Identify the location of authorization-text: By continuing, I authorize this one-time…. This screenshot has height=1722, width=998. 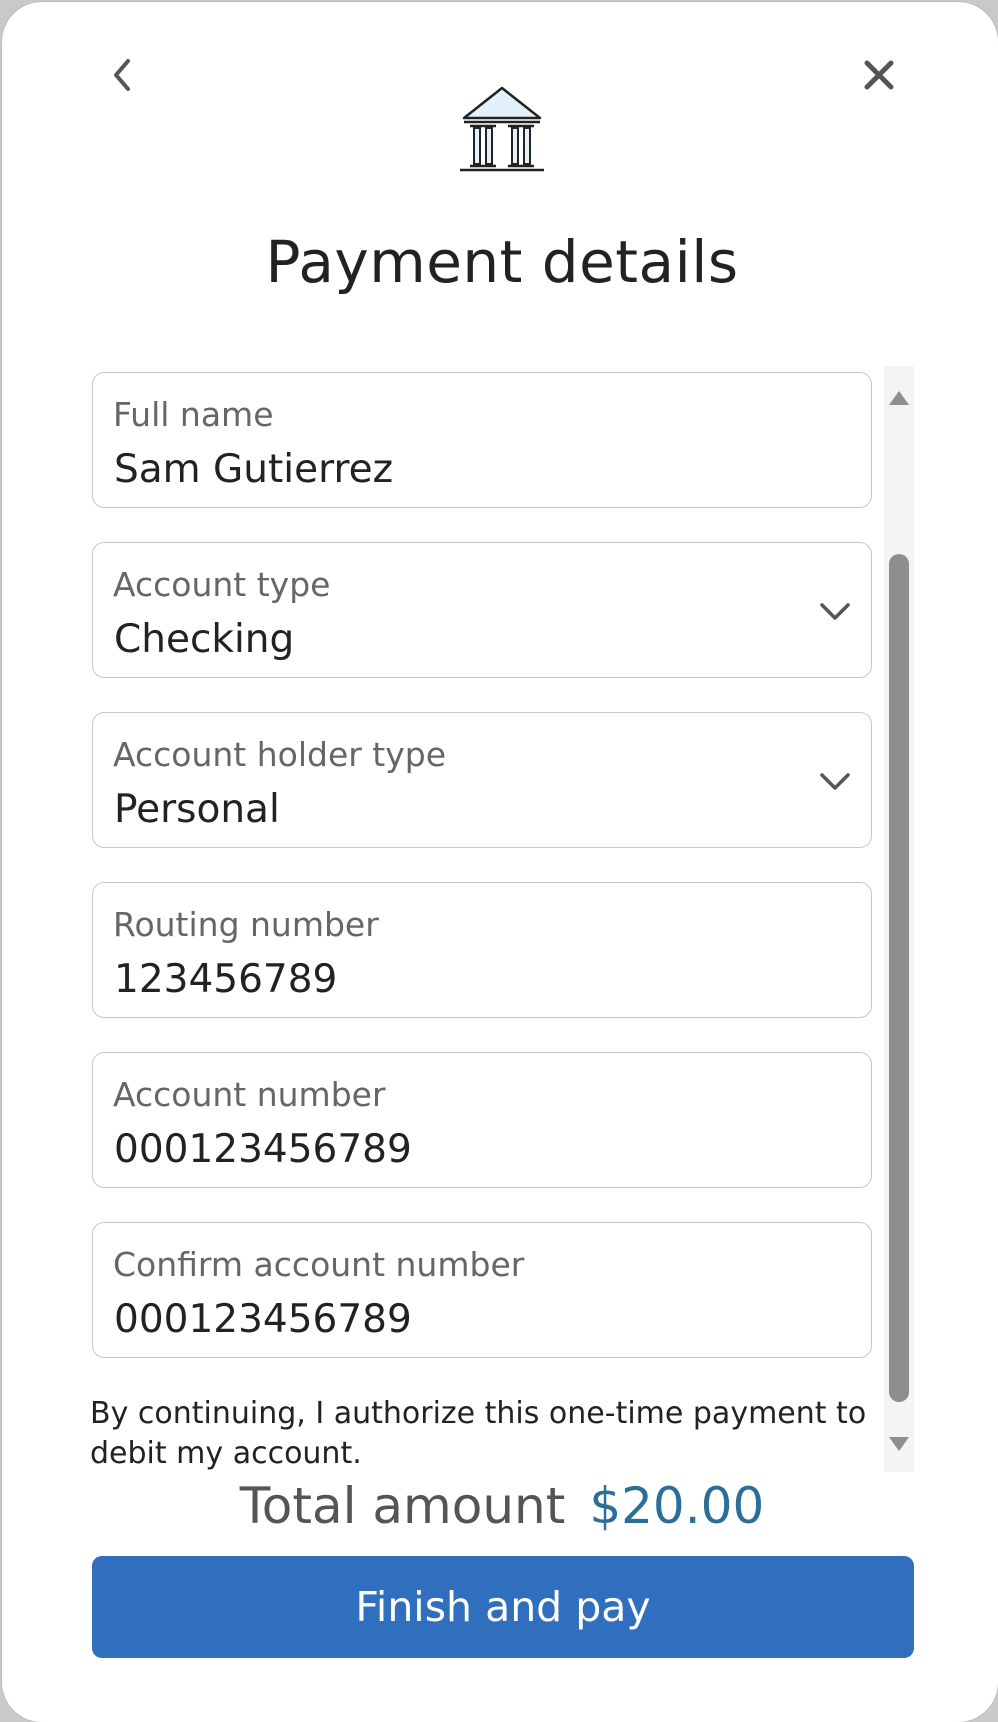
(478, 1433).